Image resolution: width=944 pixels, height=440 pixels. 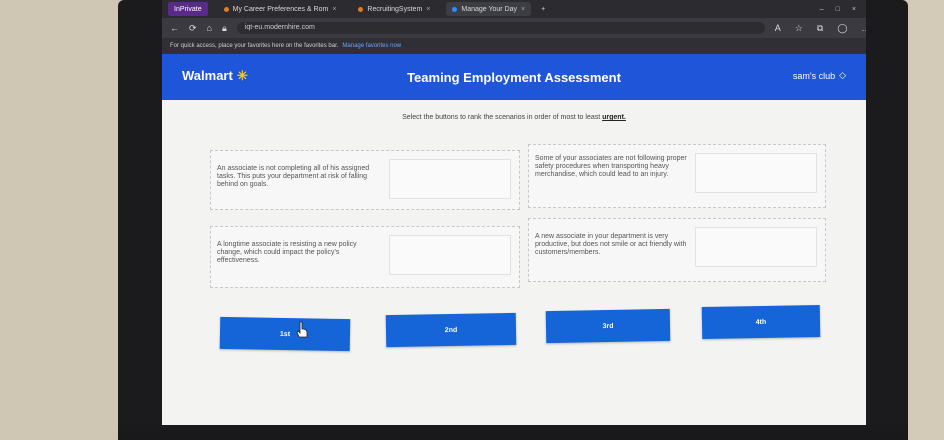 I want to click on manage-favorites-link: Manage favorites now, so click(x=371, y=46).